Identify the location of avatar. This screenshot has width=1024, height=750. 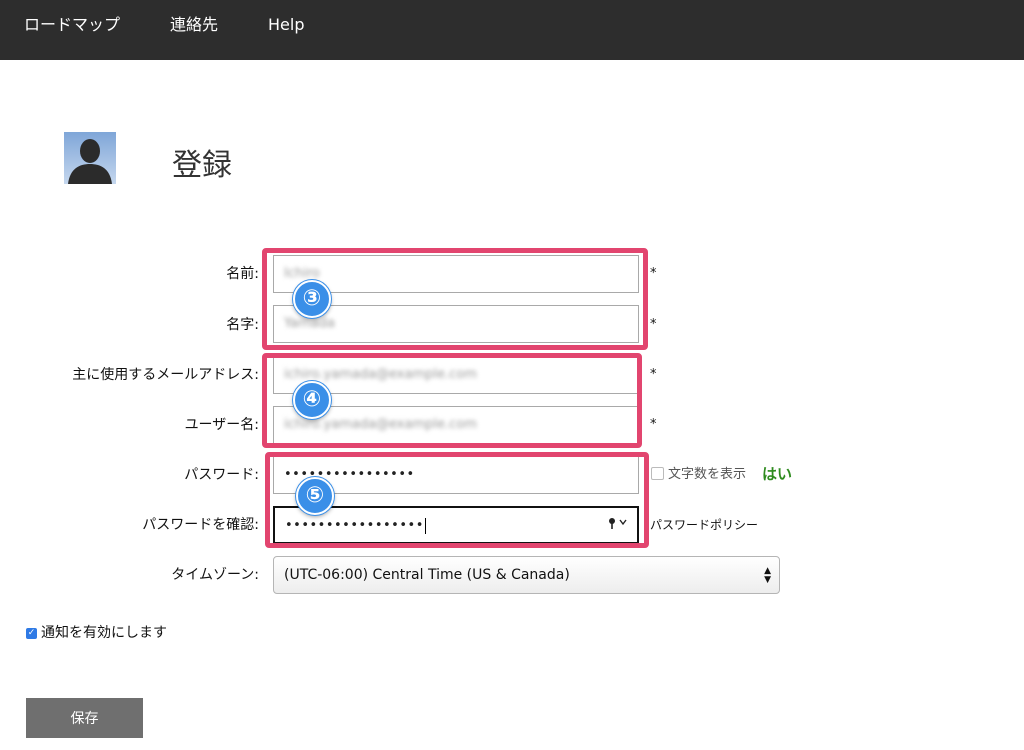
(90, 158).